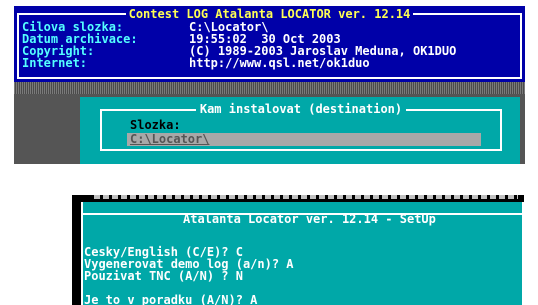 This screenshot has height=305, width=538. Describe the element at coordinates (269, 88) in the screenshot. I see `shadow-hatch` at that location.